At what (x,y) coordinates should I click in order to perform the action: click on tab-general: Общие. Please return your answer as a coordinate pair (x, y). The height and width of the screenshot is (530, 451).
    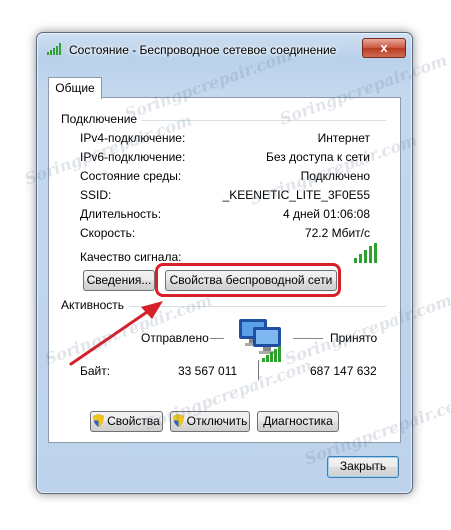
    Looking at the image, I should click on (75, 88).